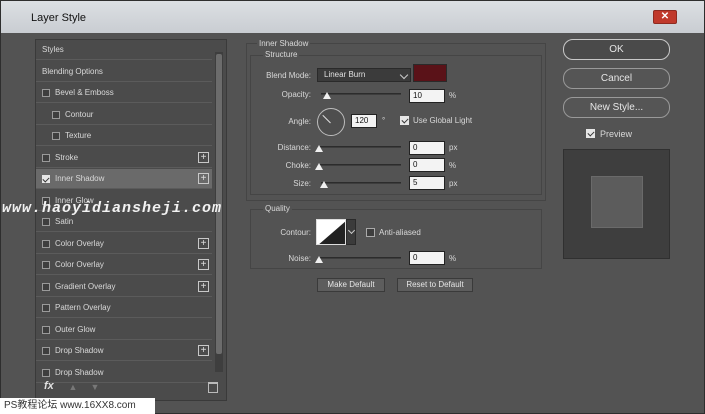  I want to click on angle-unit: °, so click(384, 120).